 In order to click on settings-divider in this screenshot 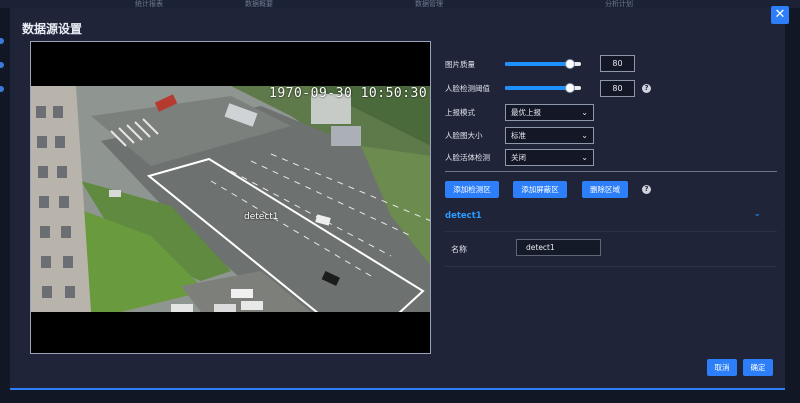, I will do `click(611, 171)`.